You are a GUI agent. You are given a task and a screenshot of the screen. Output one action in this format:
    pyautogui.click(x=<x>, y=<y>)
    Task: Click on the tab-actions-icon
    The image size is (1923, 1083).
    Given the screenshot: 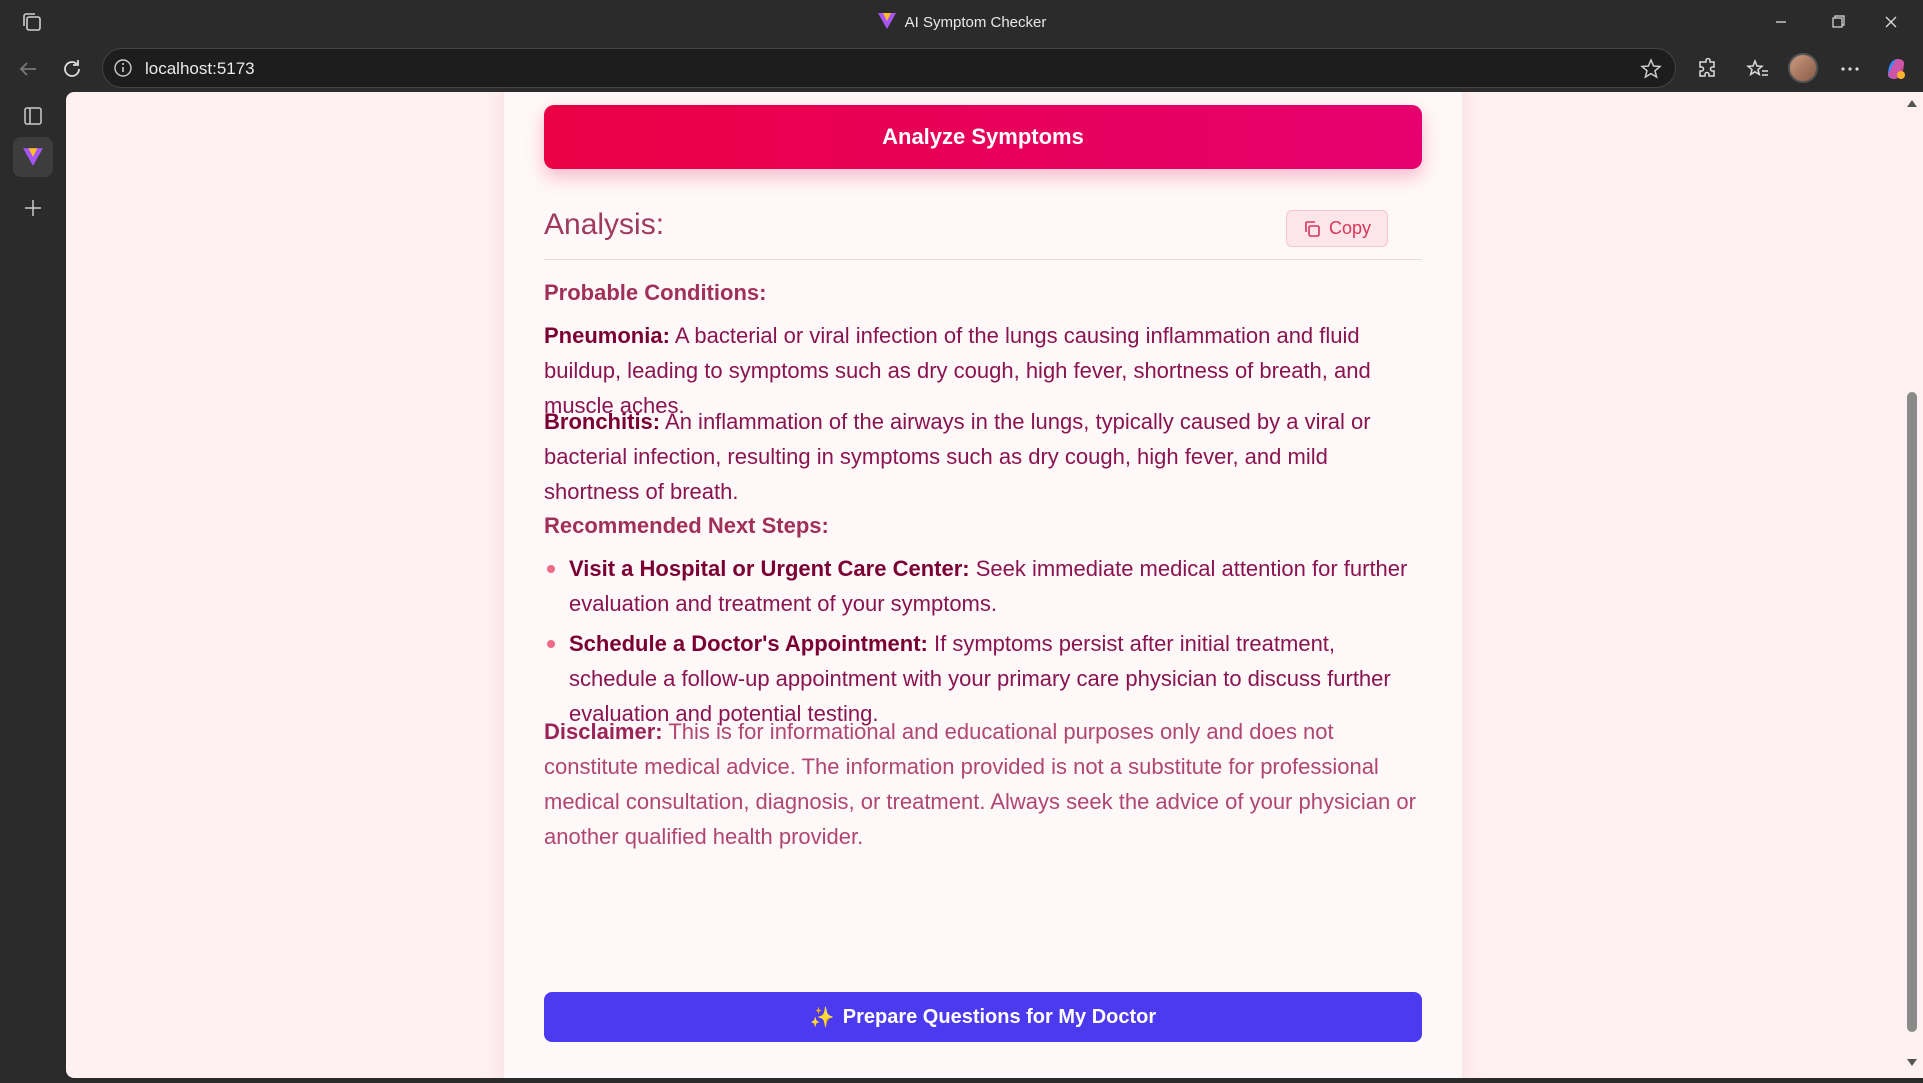 What is the action you would take?
    pyautogui.click(x=33, y=116)
    